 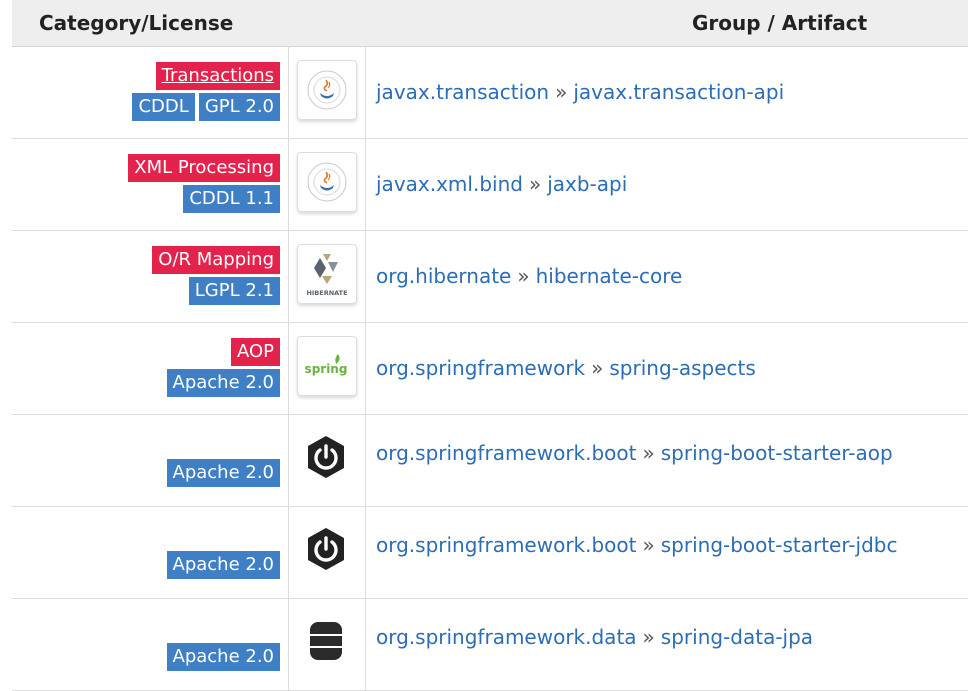 I want to click on svg-text: spring, so click(x=326, y=369).